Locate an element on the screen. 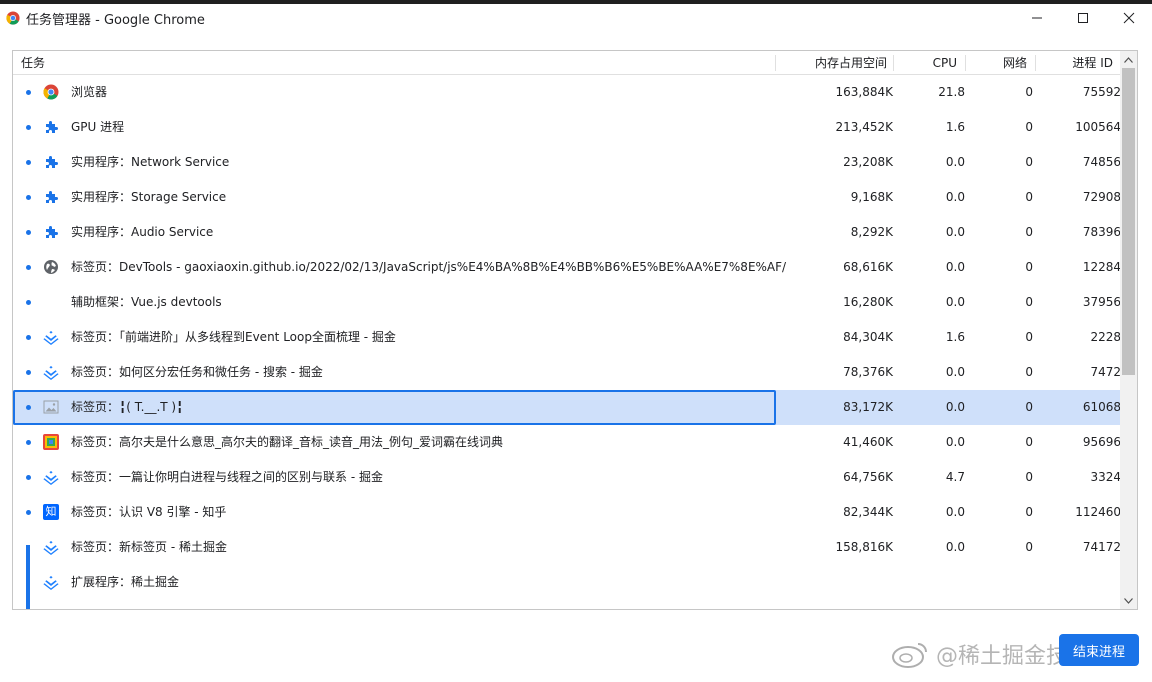  pid-cell: 78396 is located at coordinates (1101, 232).